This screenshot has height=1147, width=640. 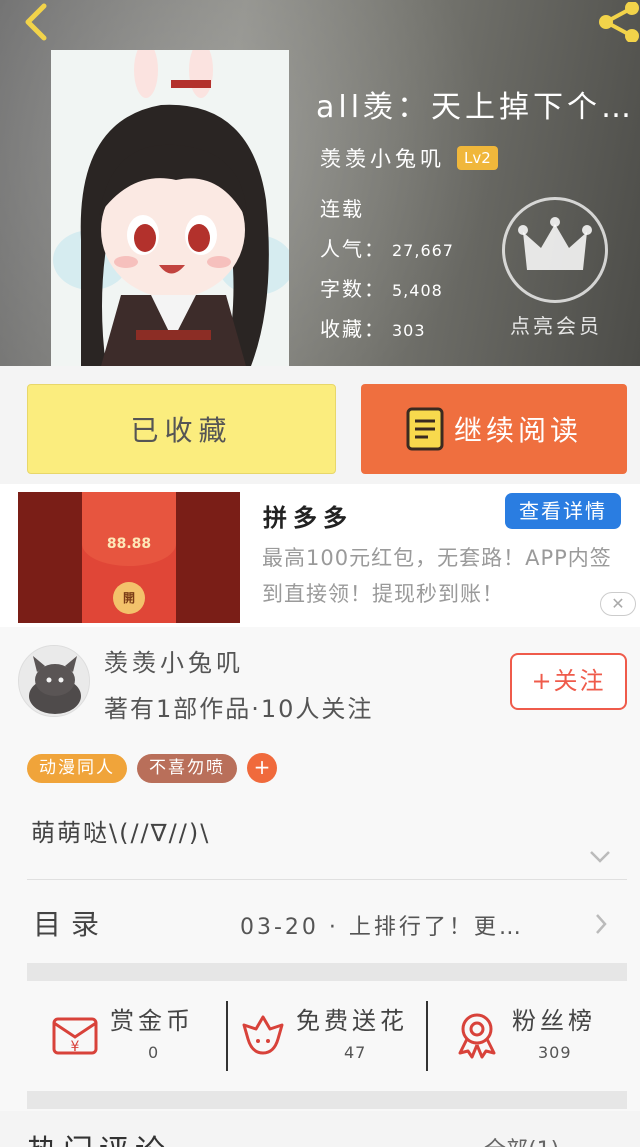 What do you see at coordinates (187, 768) in the screenshot?
I see `tag-item: 不喜勿喷` at bounding box center [187, 768].